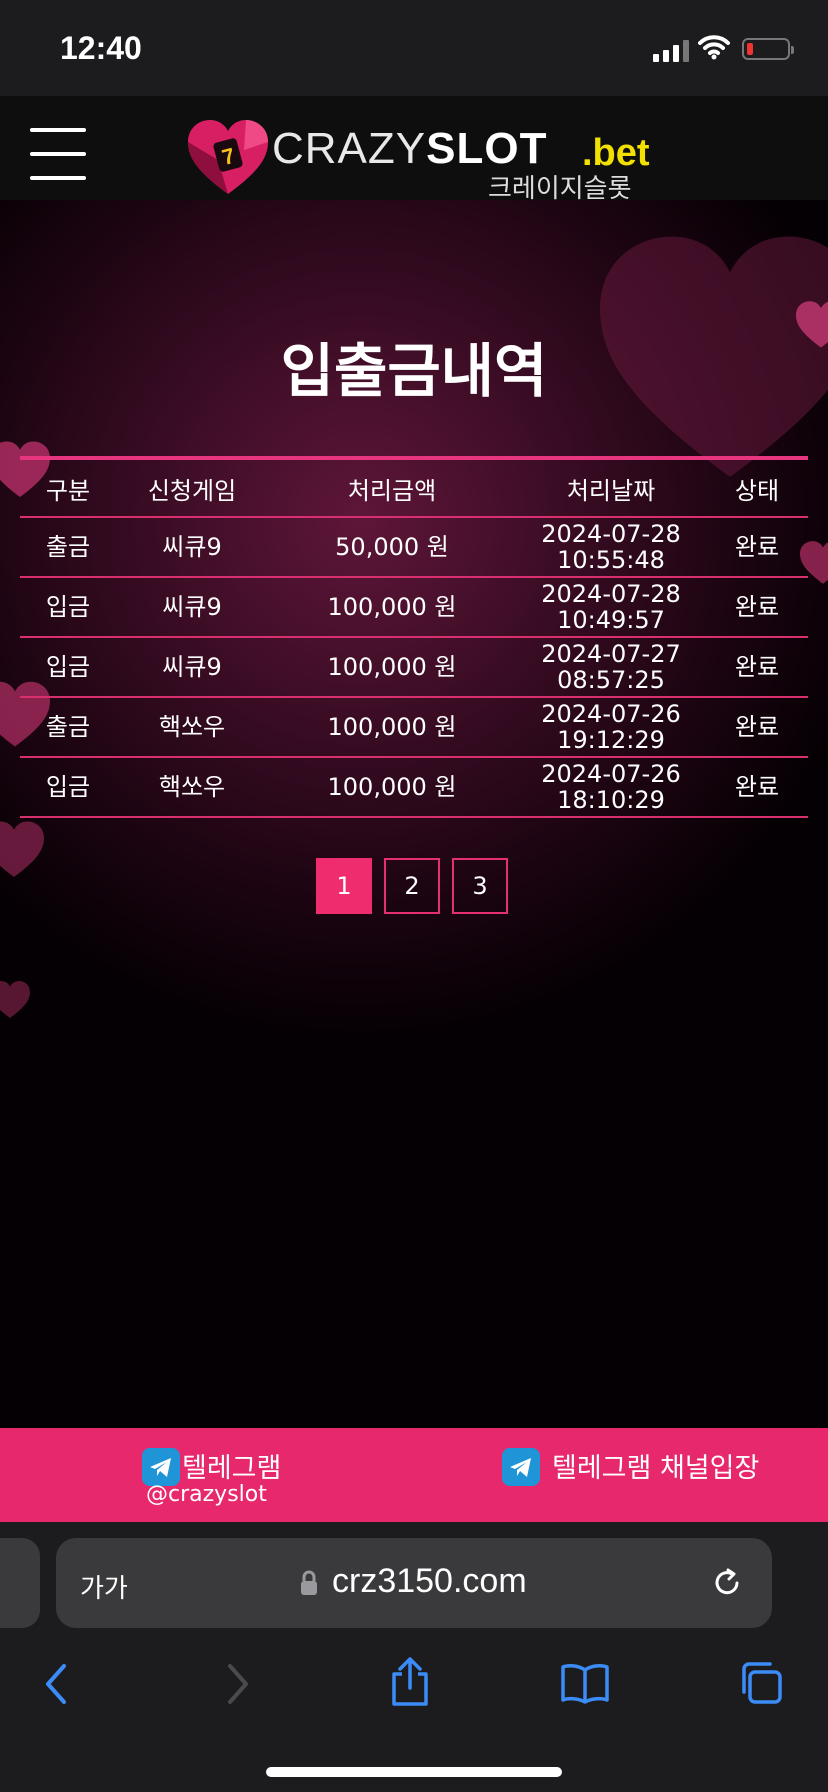  I want to click on logo-wordmark: CRAZYSLOT, so click(410, 148).